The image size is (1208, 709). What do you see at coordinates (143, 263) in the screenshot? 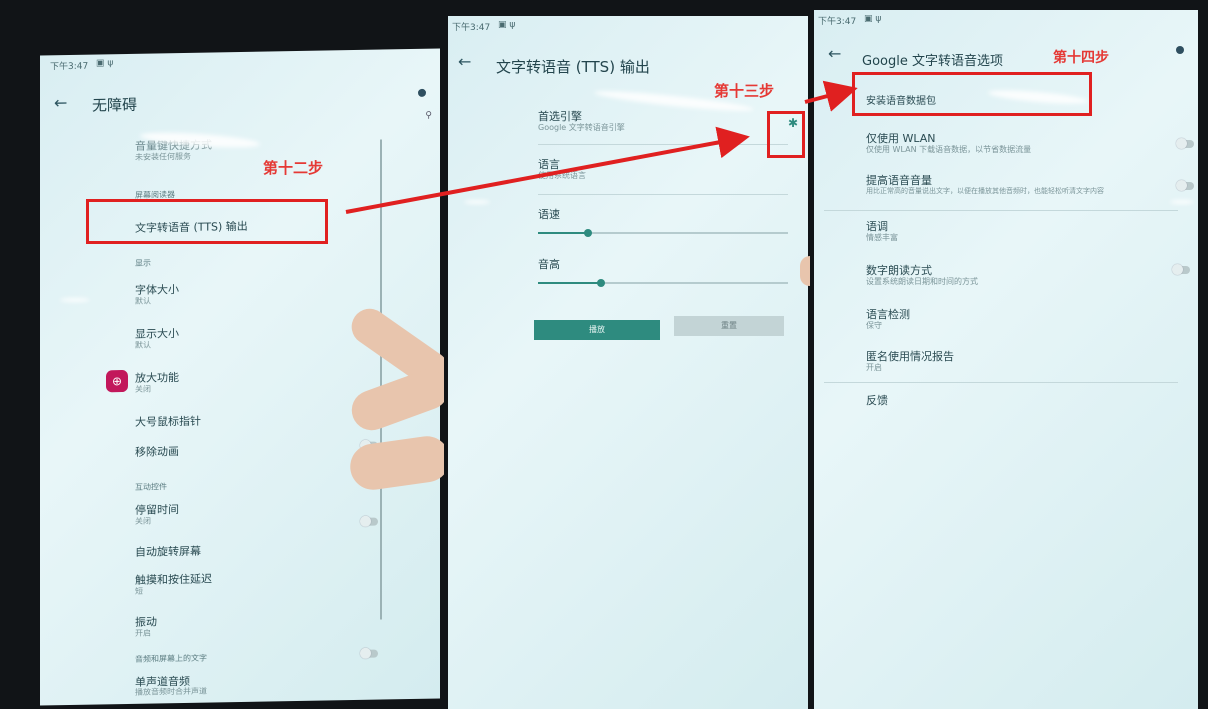
I see `section-header: 显示` at bounding box center [143, 263].